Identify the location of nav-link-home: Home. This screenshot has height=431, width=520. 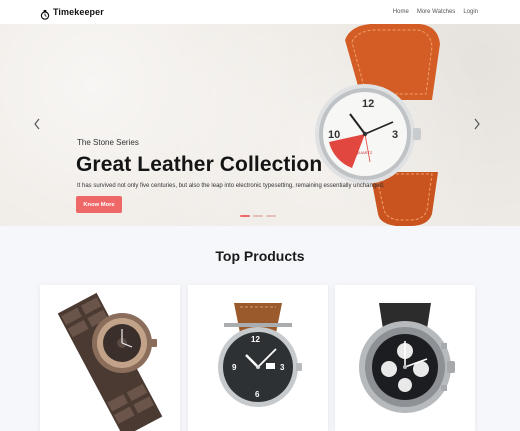
(401, 12).